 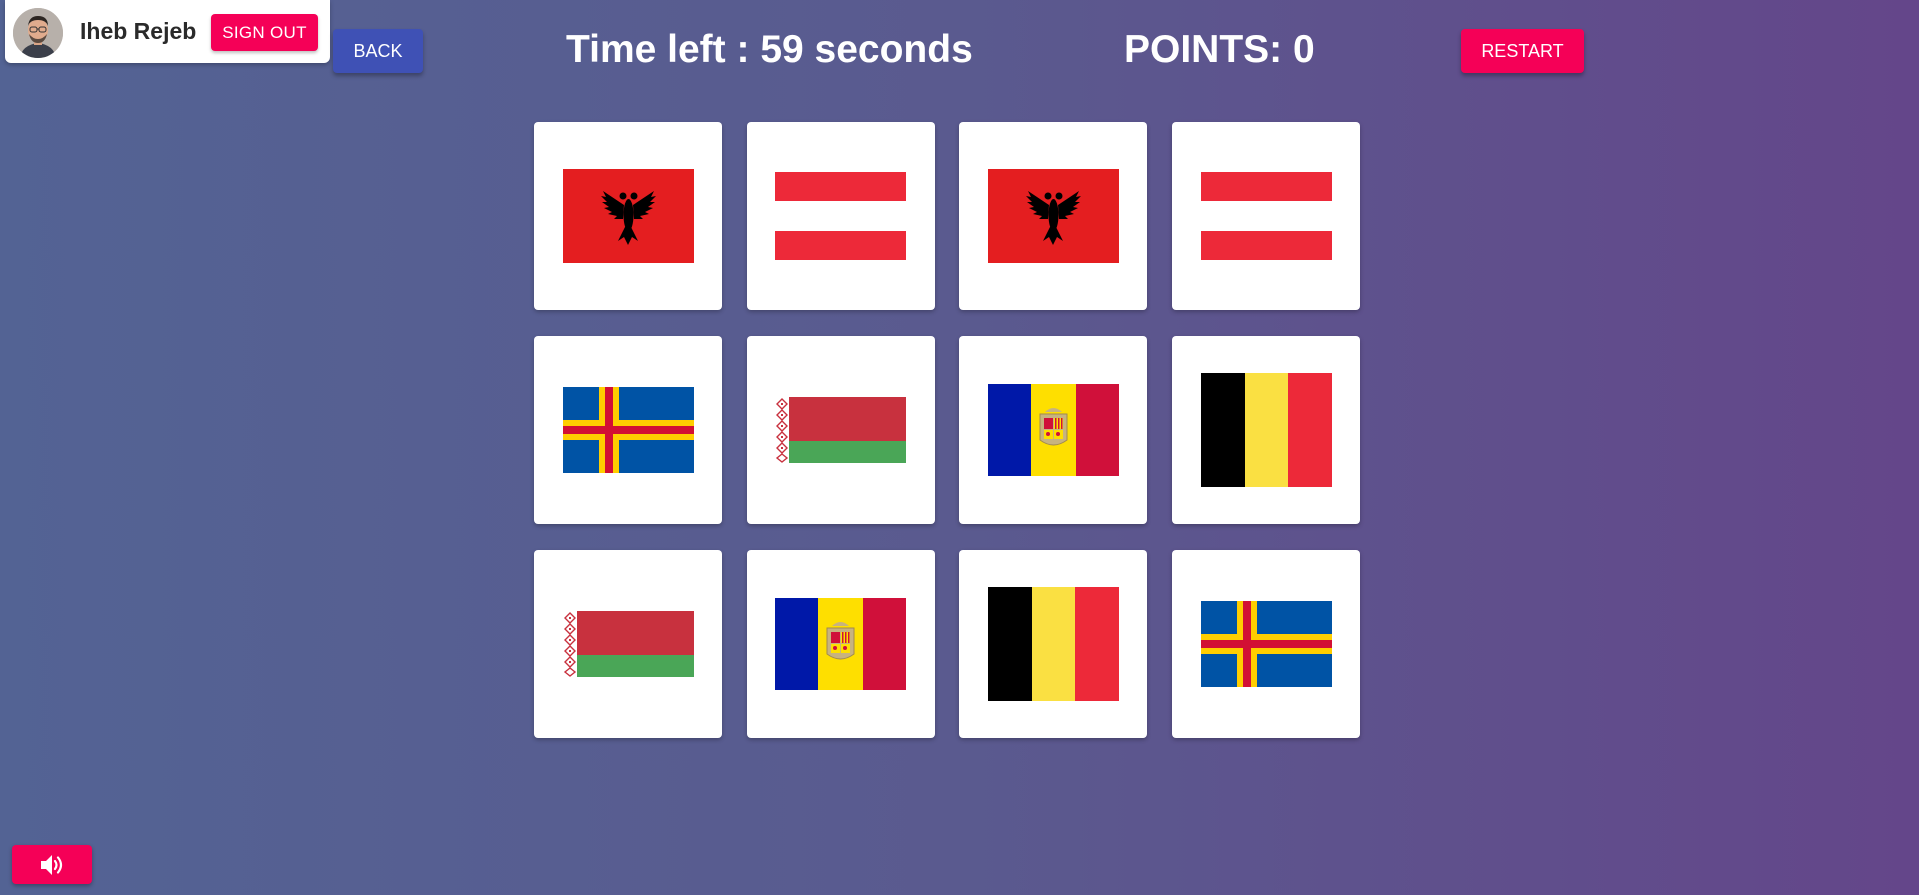 I want to click on avatar-image, so click(x=38, y=33).